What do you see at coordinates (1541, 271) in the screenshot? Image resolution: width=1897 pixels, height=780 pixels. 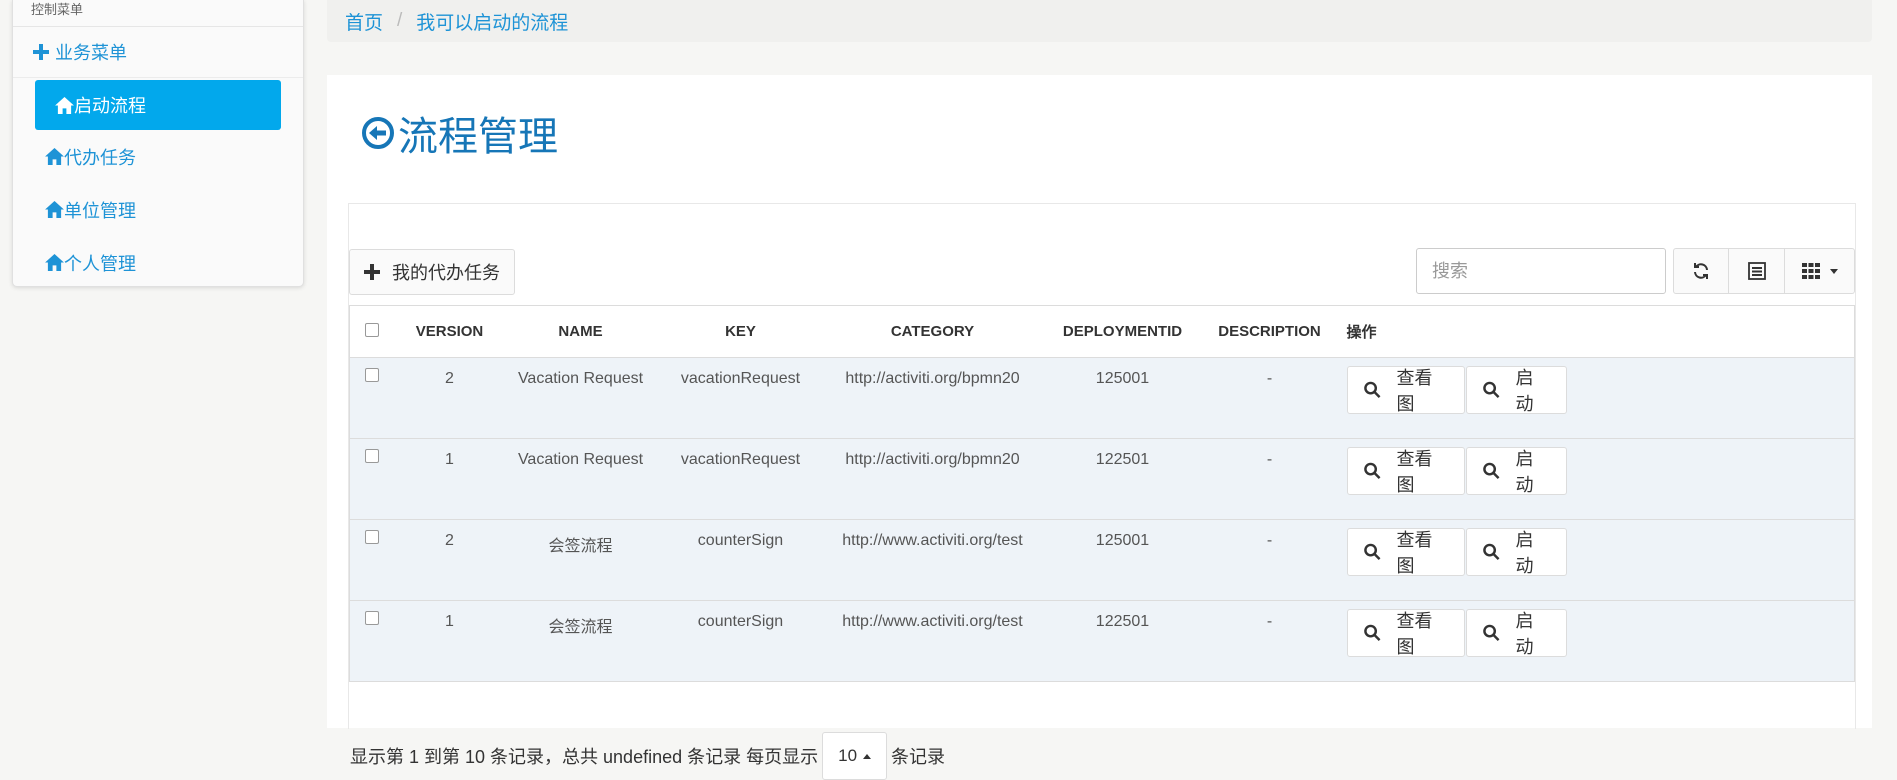 I see `search-input` at bounding box center [1541, 271].